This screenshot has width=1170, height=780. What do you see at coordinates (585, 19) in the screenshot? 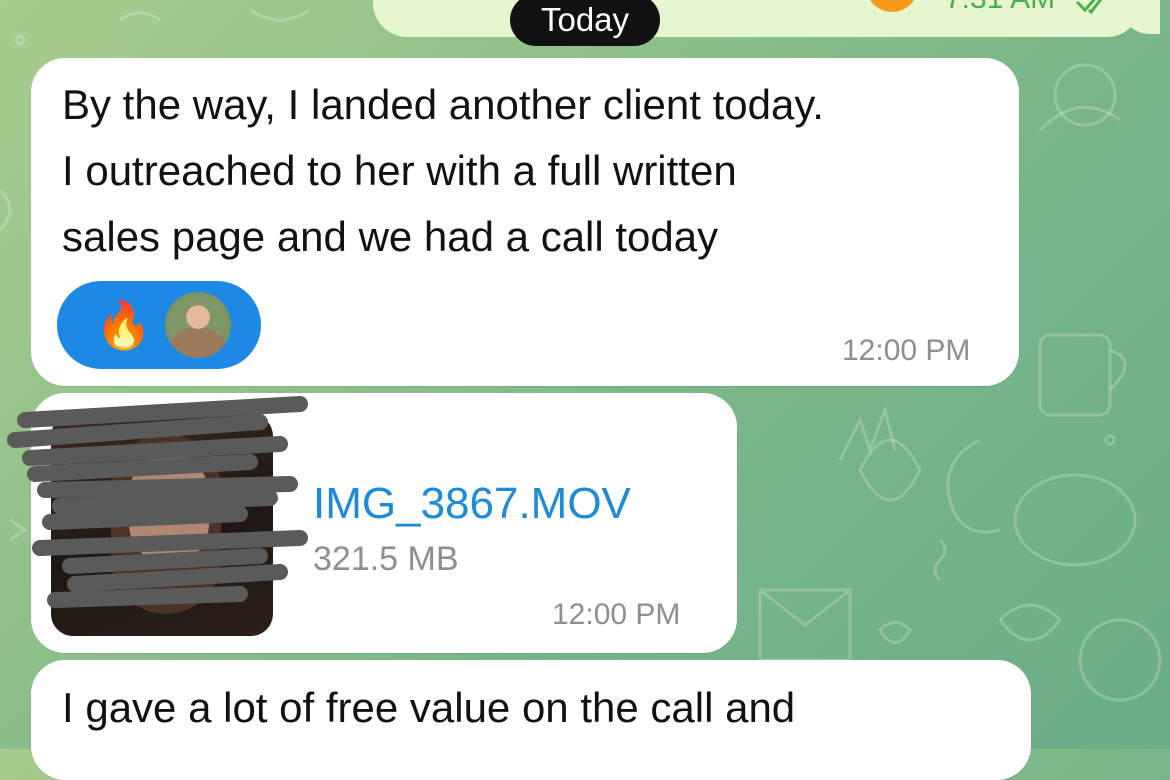
I see `date-label: Today` at bounding box center [585, 19].